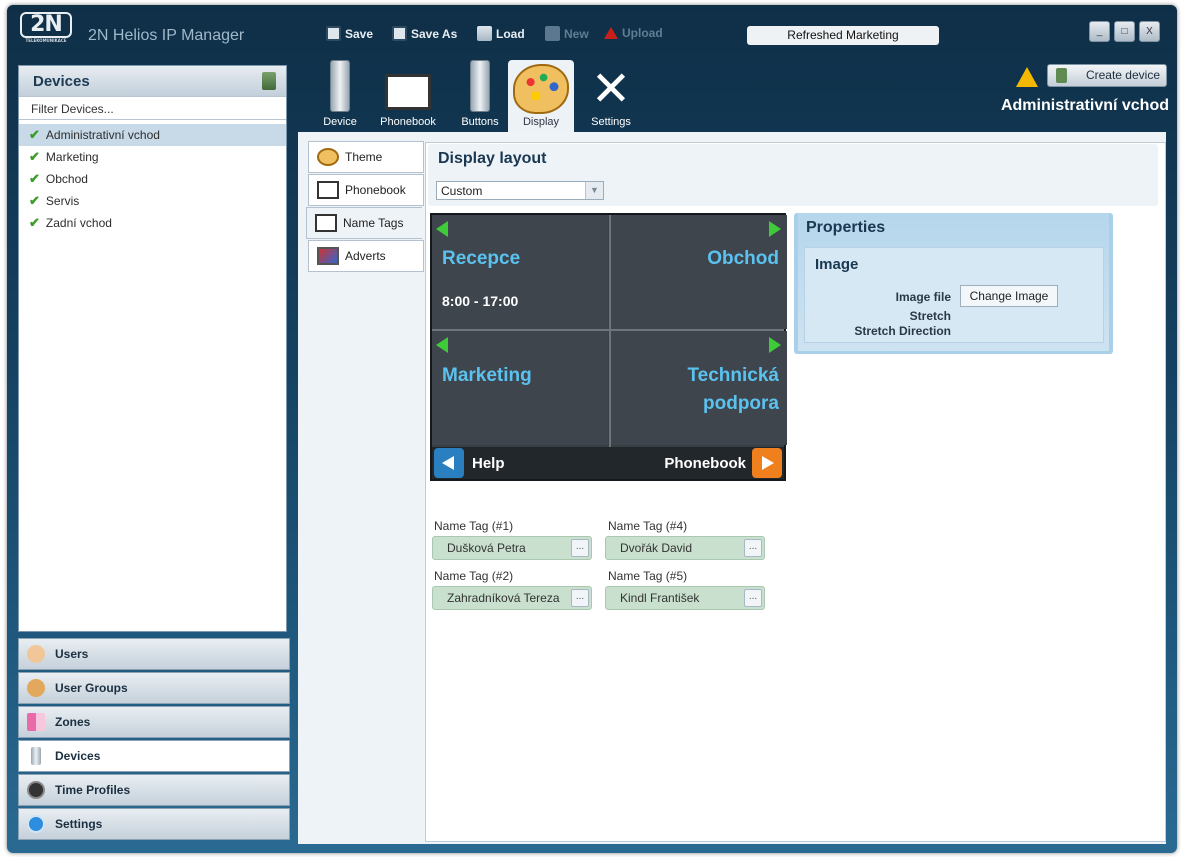 The width and height of the screenshot is (1181, 857). What do you see at coordinates (93, 790) in the screenshot?
I see `nav-time-profiles-label: Time Profiles` at bounding box center [93, 790].